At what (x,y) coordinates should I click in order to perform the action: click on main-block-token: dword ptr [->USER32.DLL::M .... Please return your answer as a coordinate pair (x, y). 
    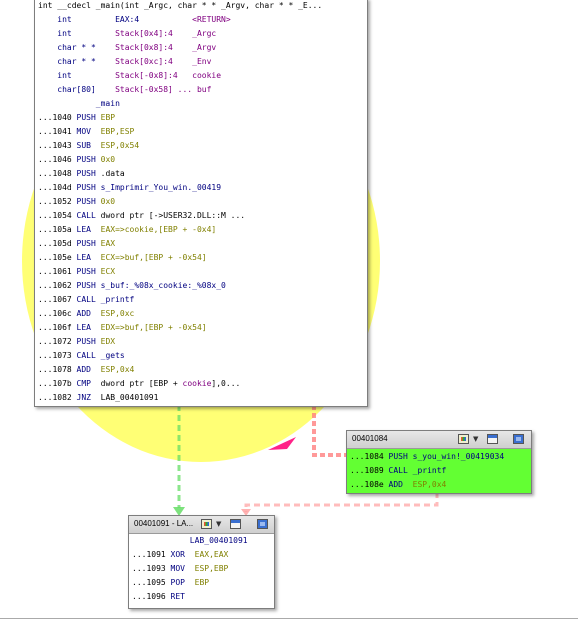
    Looking at the image, I should click on (173, 215).